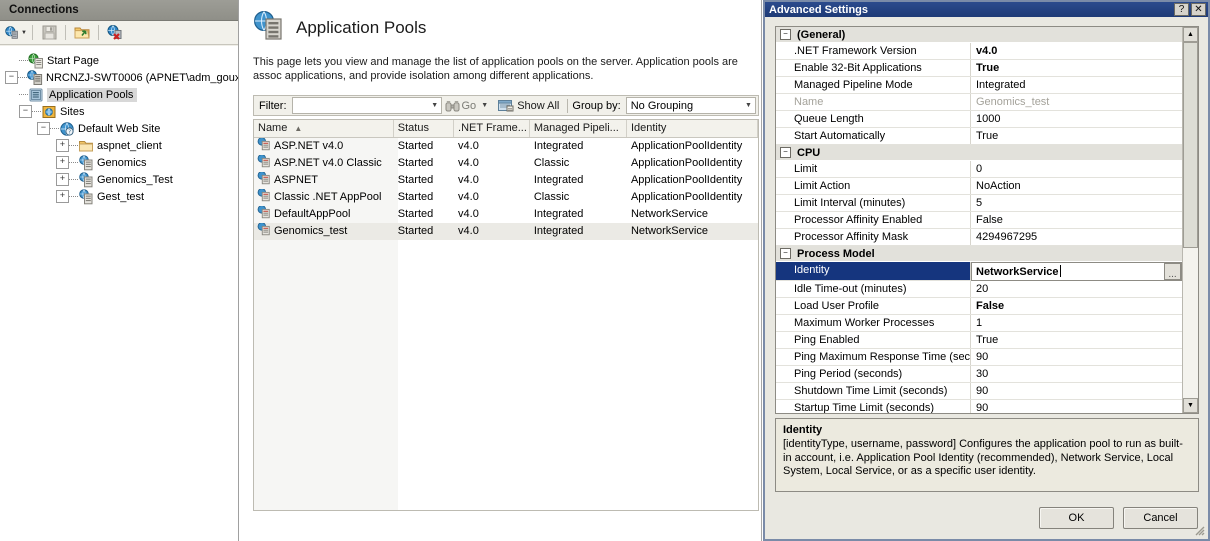  What do you see at coordinates (1076, 374) in the screenshot?
I see `property-value: 30` at bounding box center [1076, 374].